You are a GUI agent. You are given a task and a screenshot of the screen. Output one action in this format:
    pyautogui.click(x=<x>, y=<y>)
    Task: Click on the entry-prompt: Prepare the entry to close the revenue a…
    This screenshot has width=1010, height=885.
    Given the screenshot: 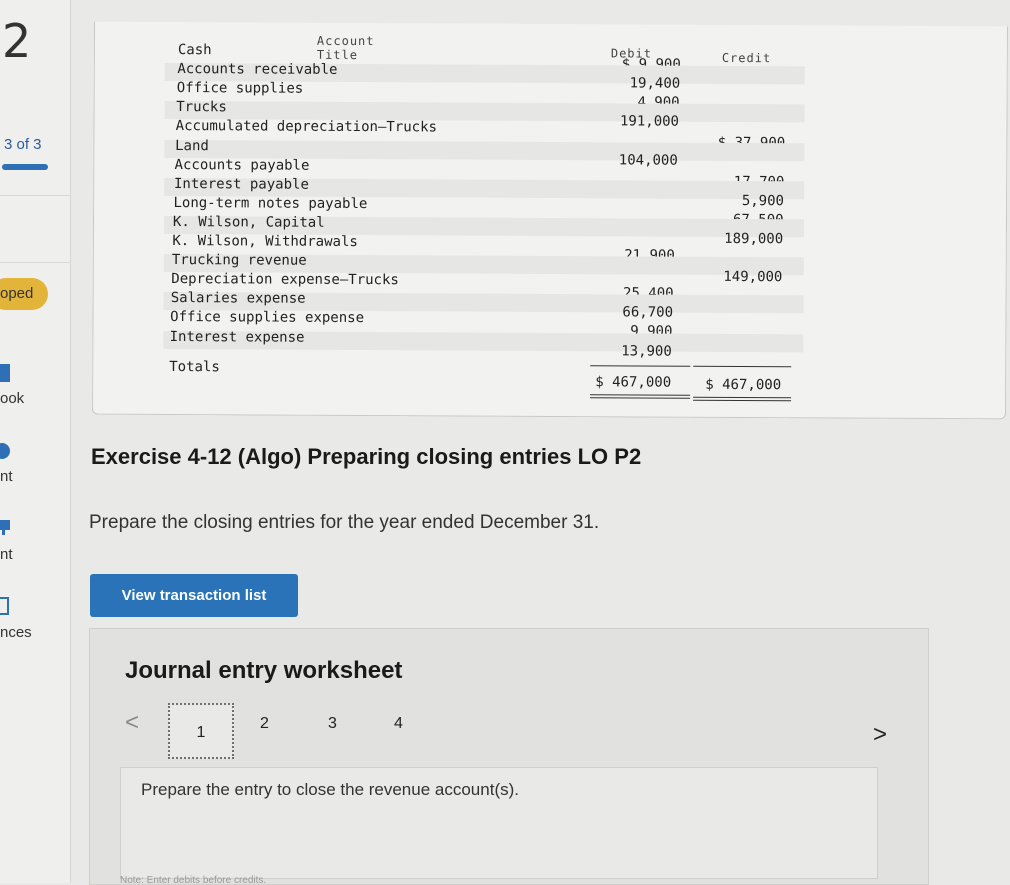 What is the action you would take?
    pyautogui.click(x=330, y=790)
    